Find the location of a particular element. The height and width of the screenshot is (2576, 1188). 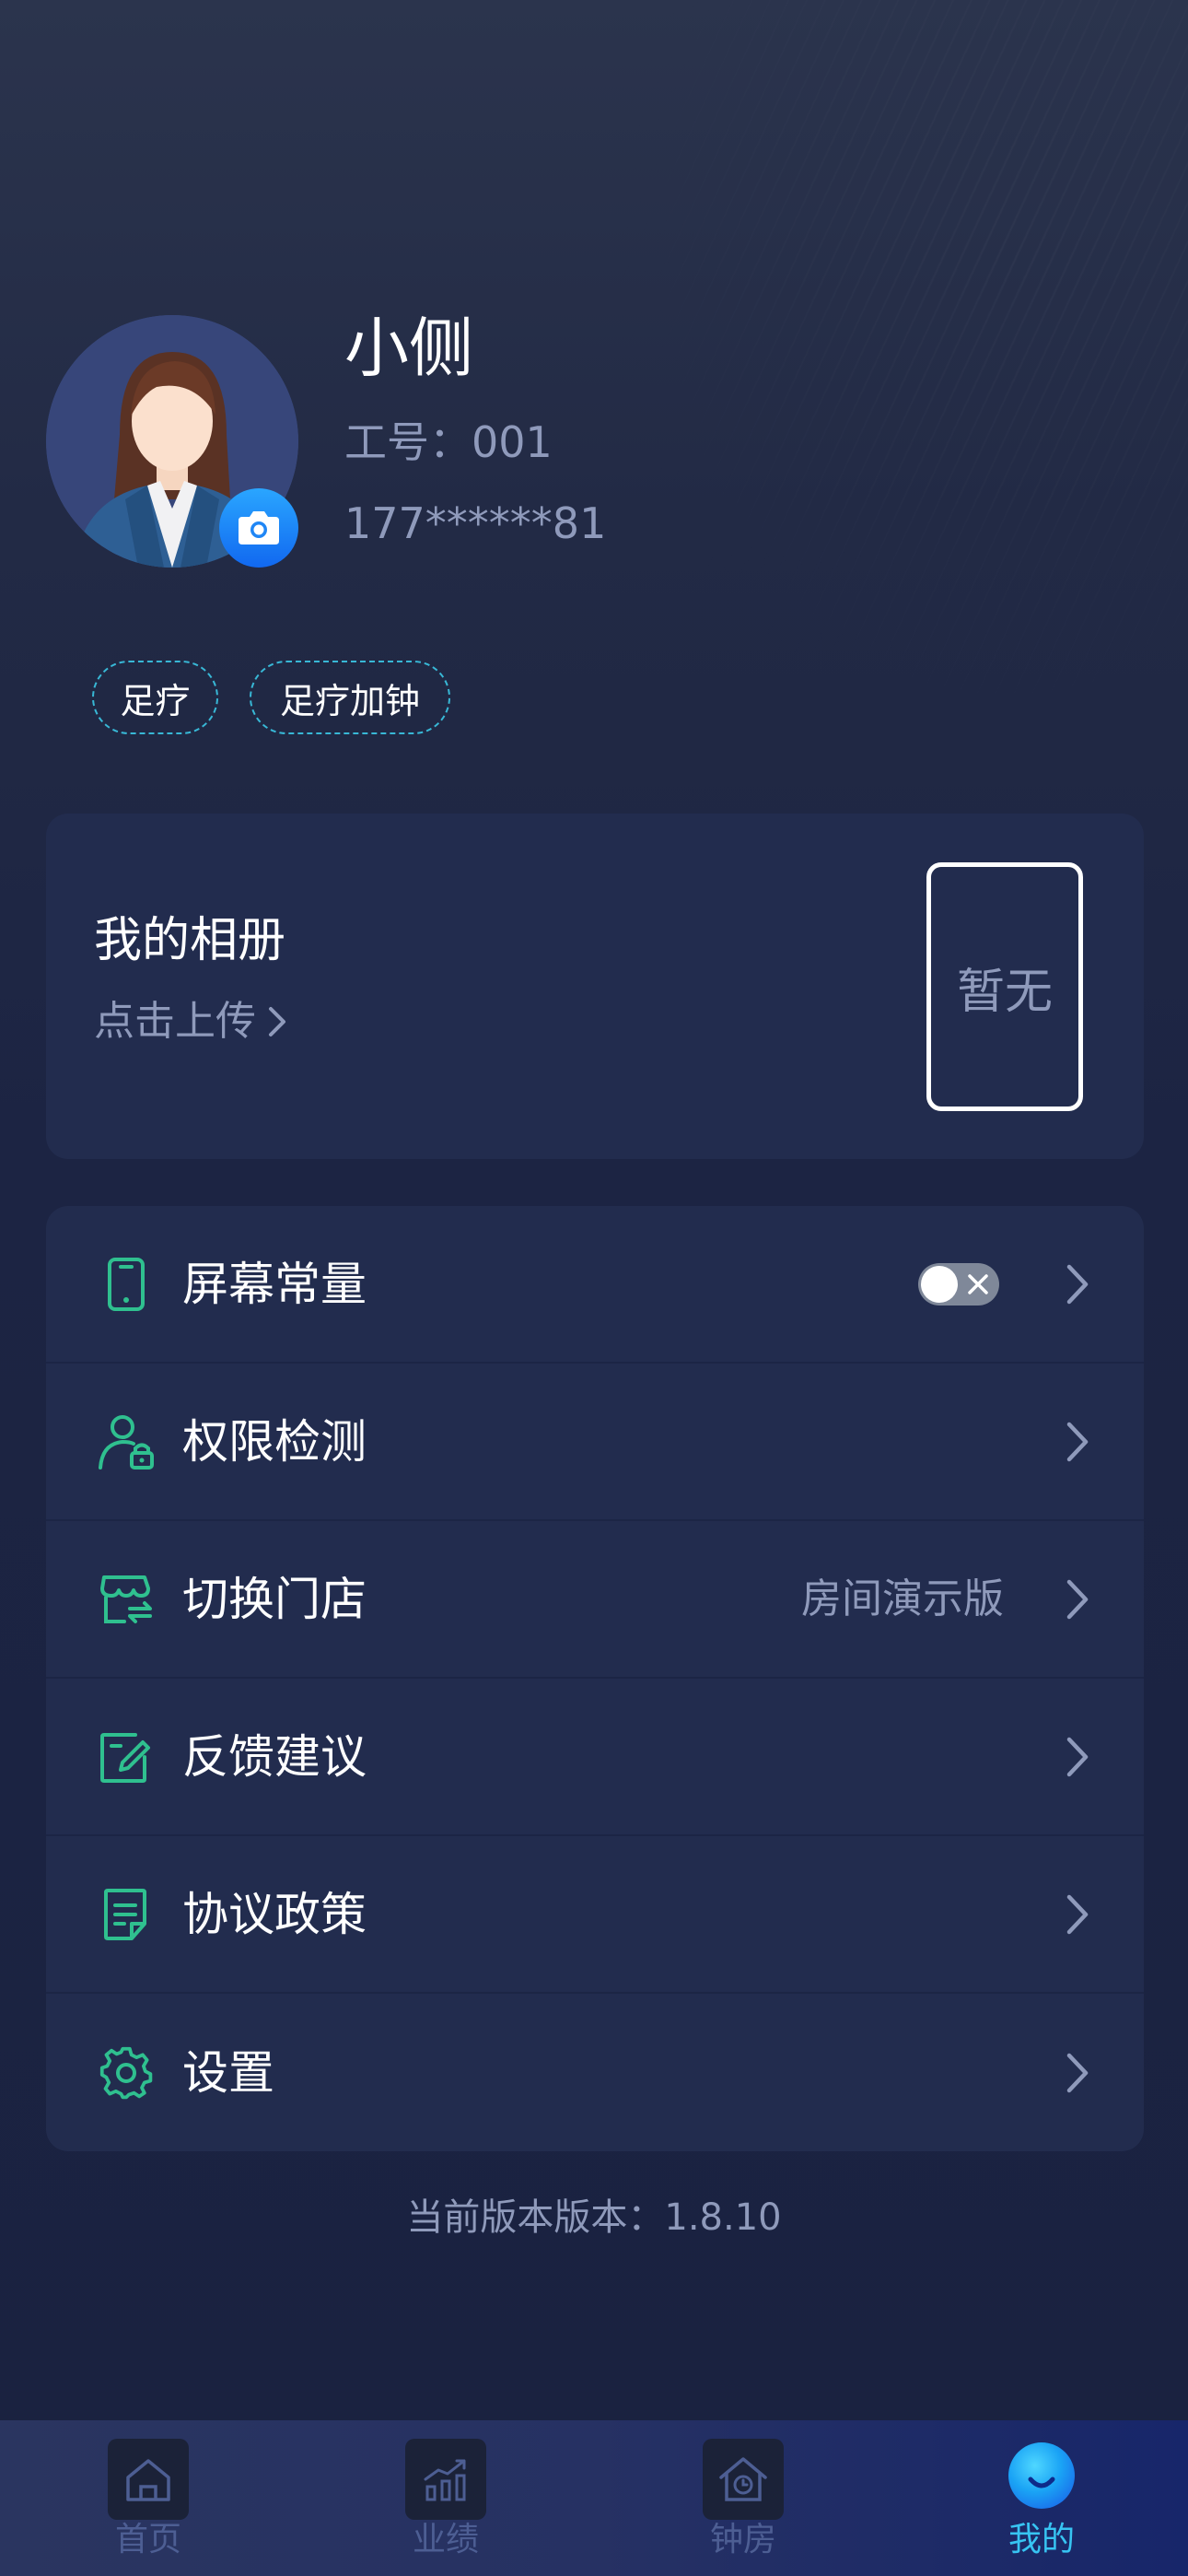

album-empty-text: 暂无 is located at coordinates (1004, 992).